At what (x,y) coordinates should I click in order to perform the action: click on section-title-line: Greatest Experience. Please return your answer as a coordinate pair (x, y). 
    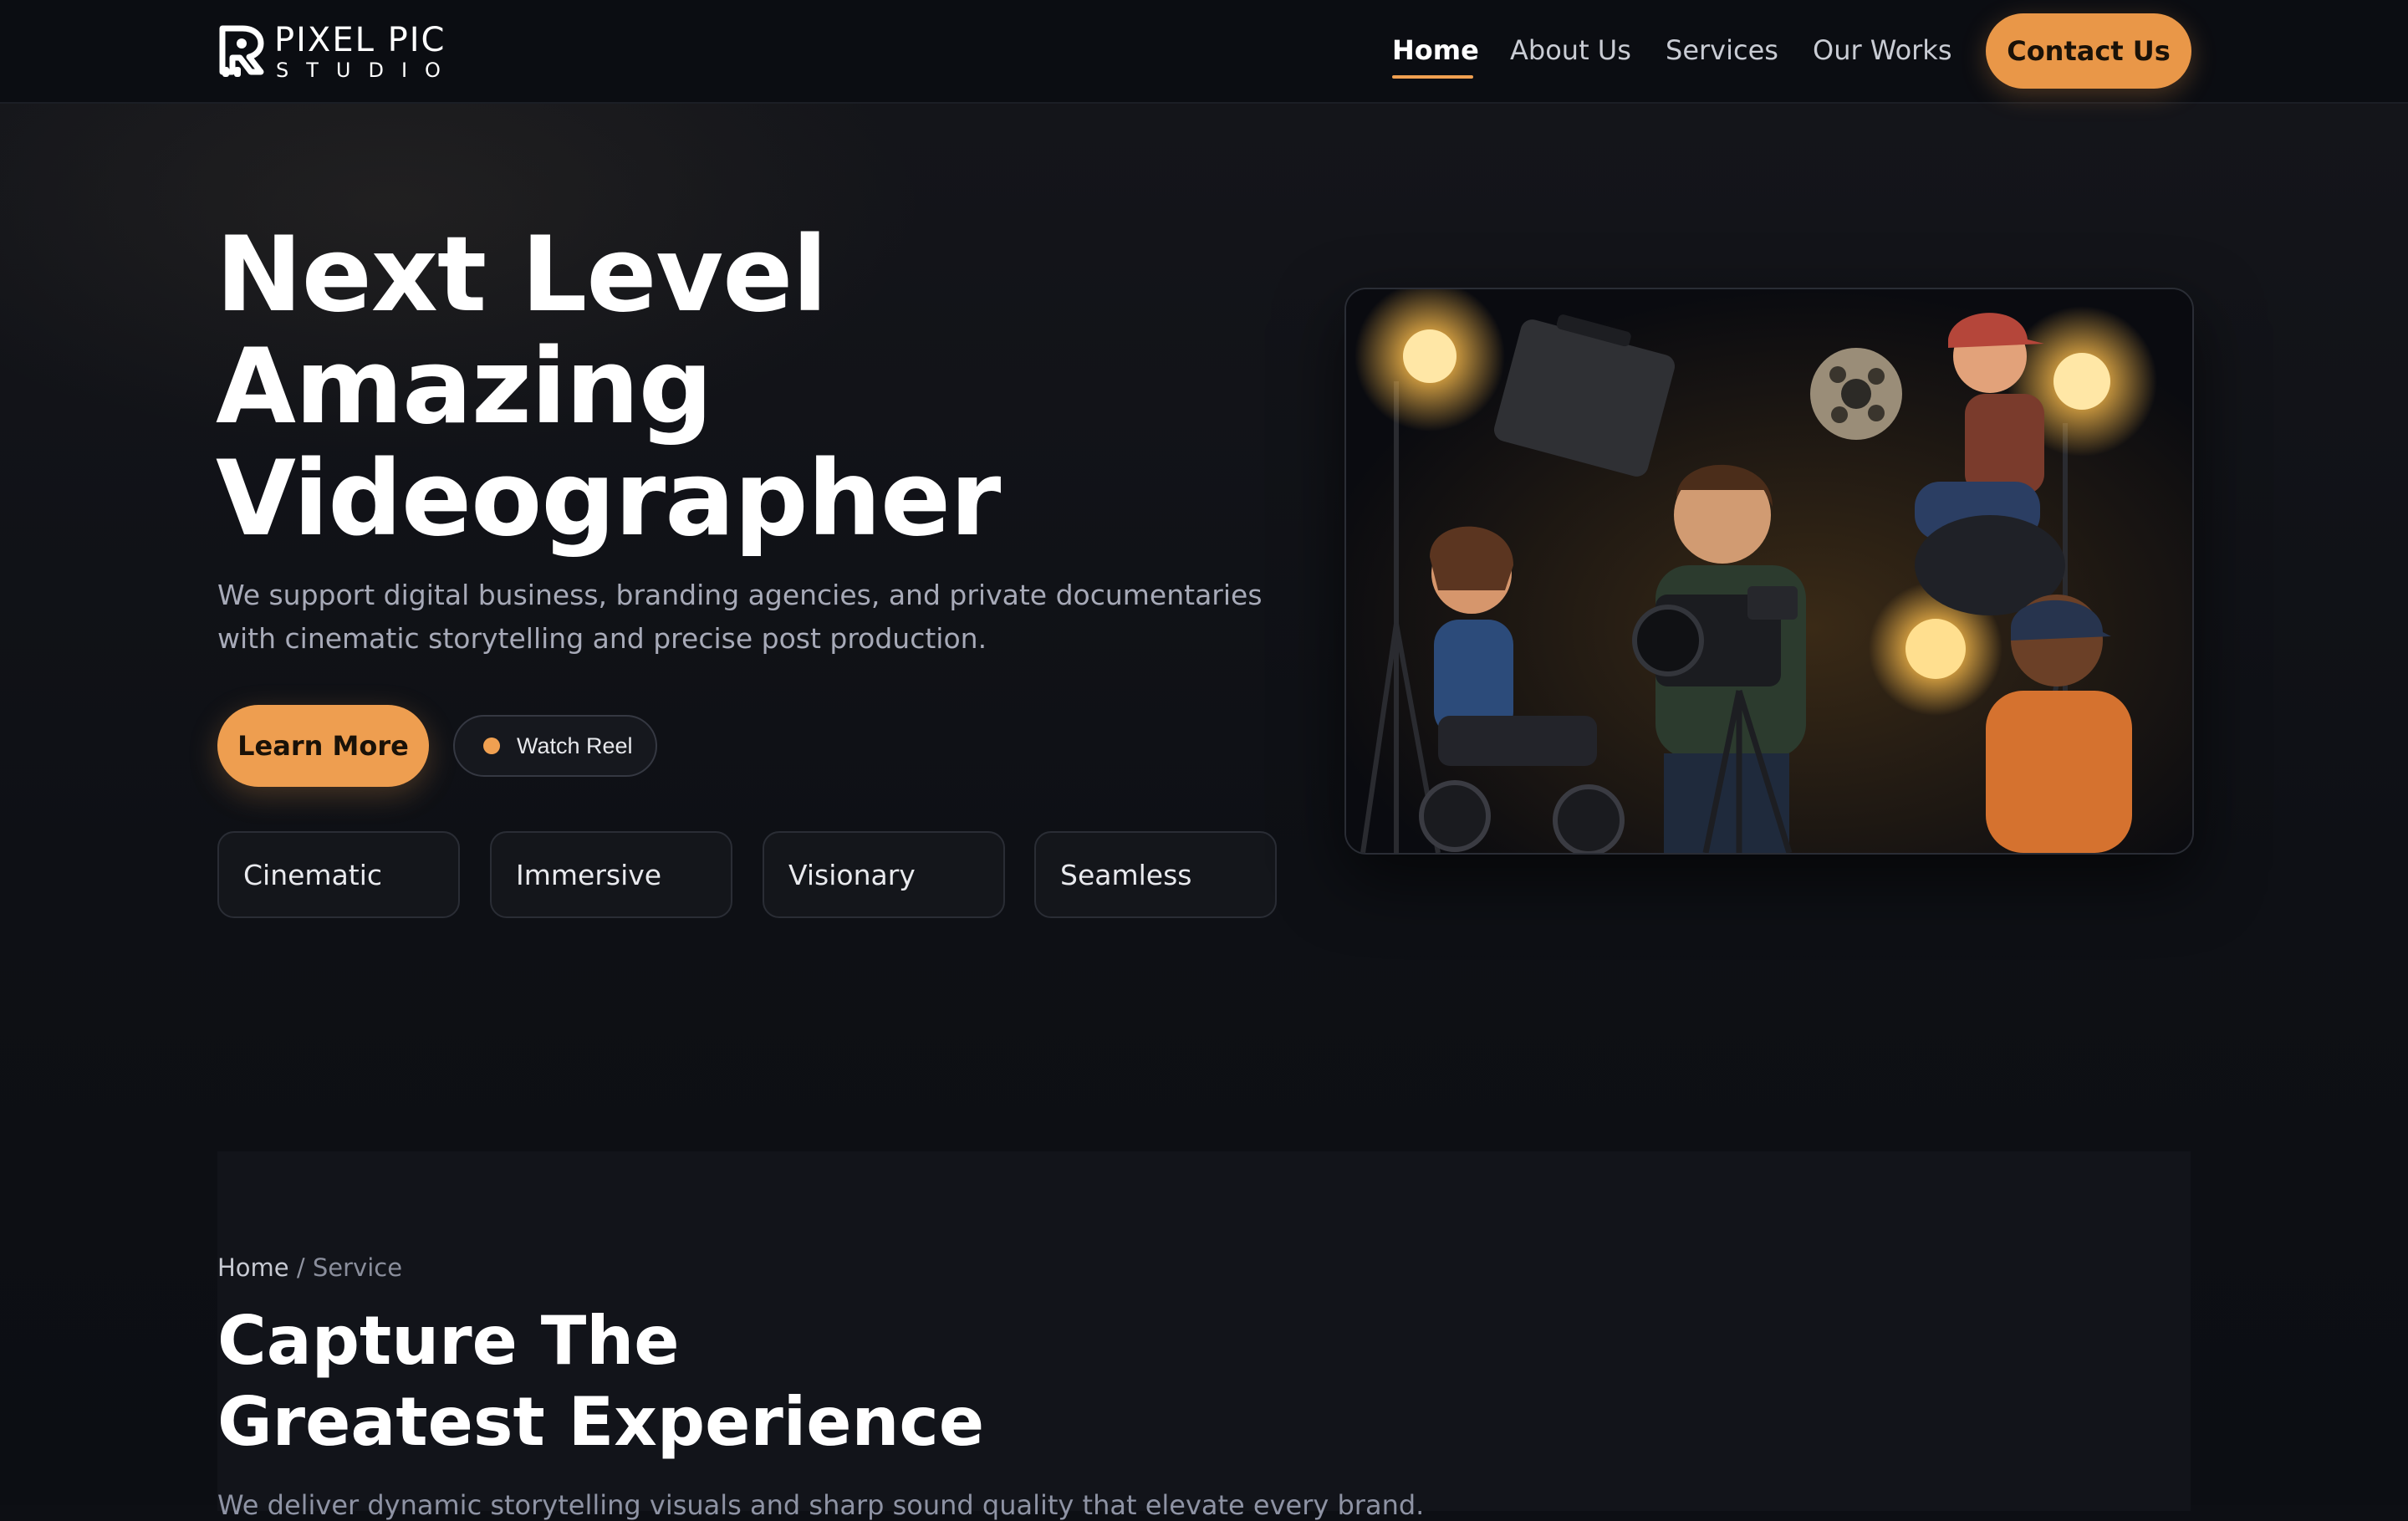
    Looking at the image, I should click on (601, 1422).